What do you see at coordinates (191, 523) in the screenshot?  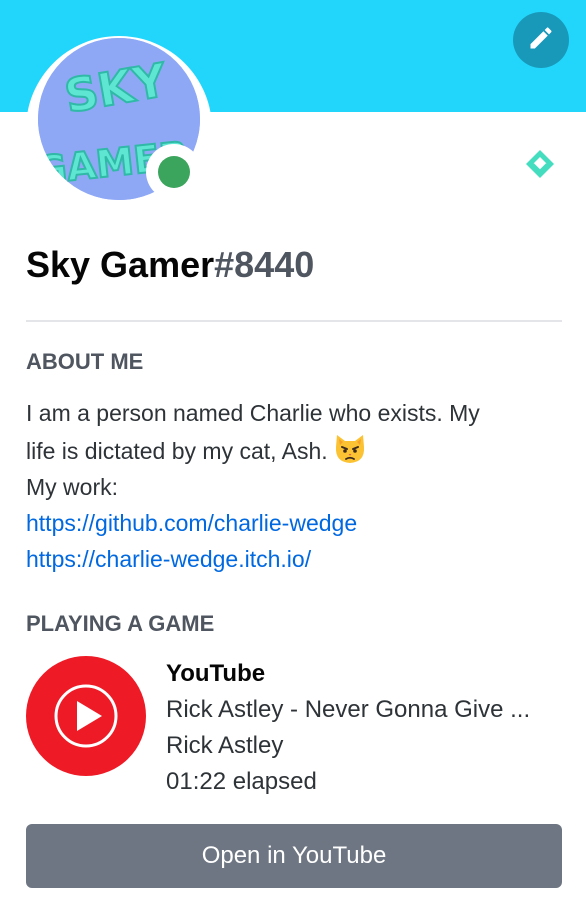 I see `github-link: https://github.com/charlie-wedge` at bounding box center [191, 523].